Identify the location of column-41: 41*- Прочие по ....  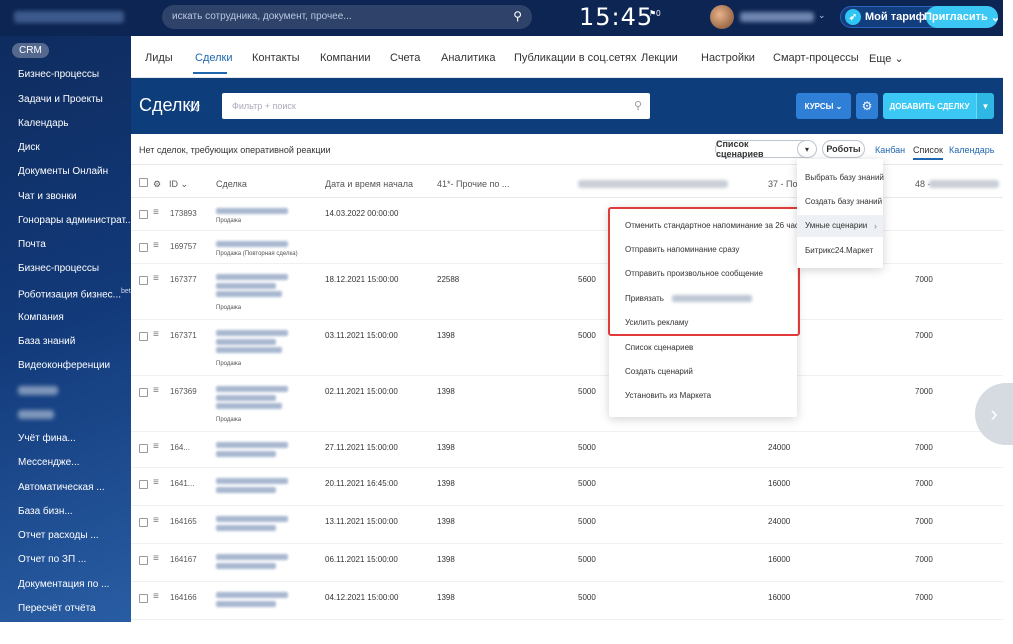
(473, 184).